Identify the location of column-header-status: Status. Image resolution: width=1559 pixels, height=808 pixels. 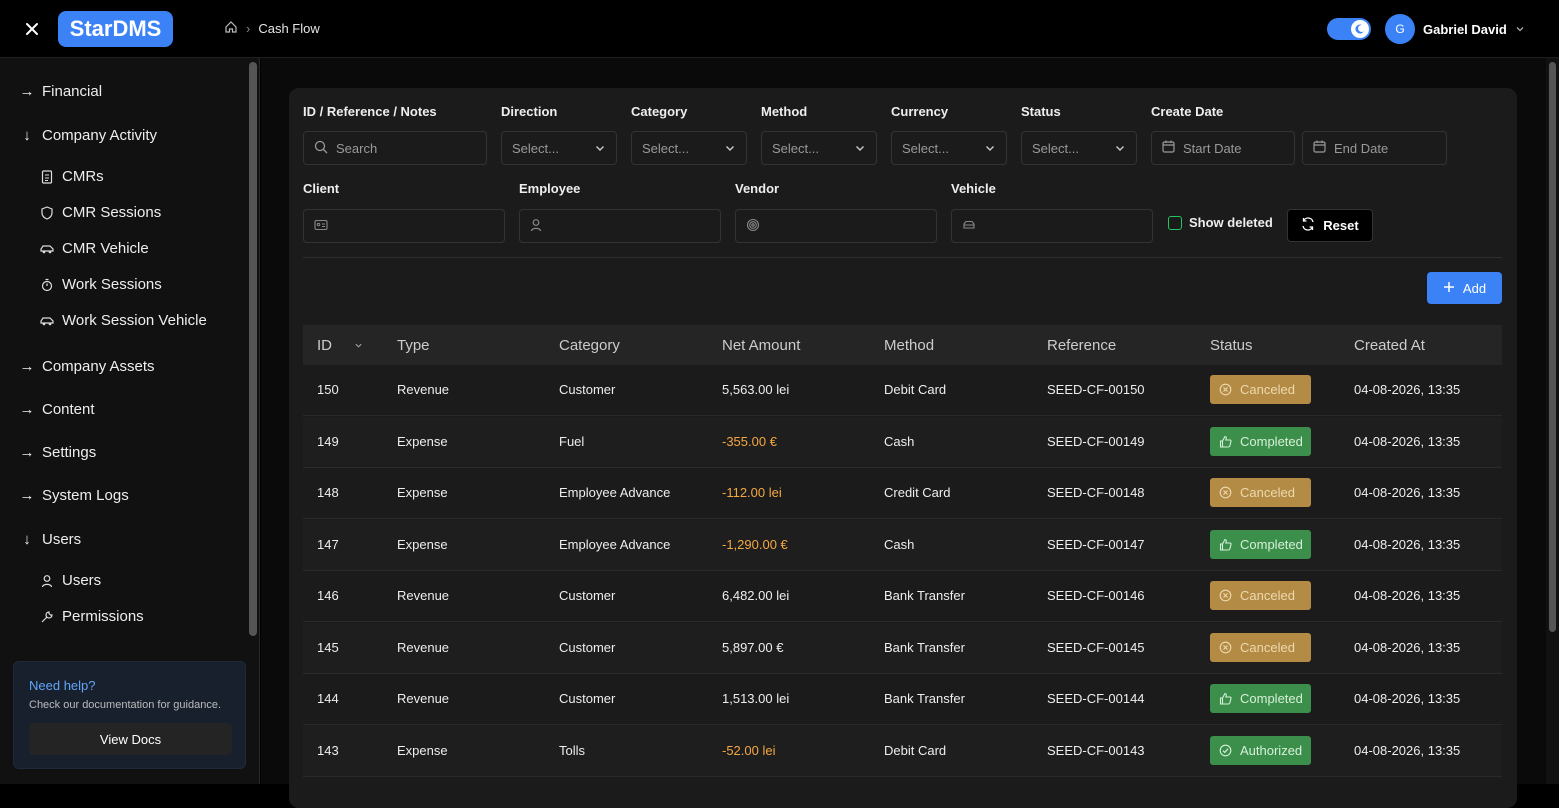
(1231, 345).